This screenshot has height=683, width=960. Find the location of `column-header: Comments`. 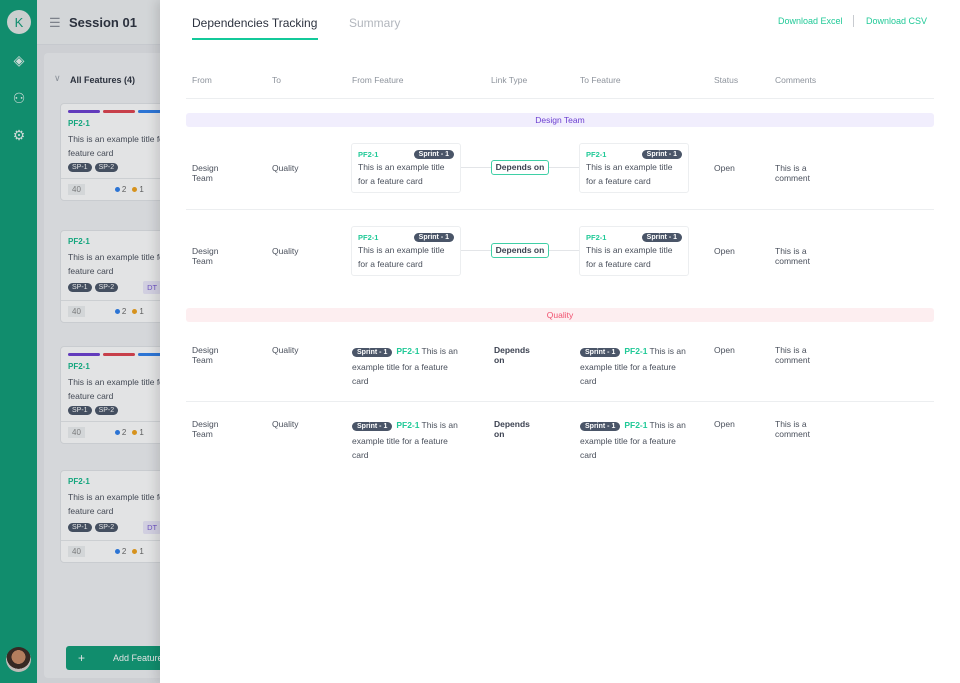

column-header: Comments is located at coordinates (795, 80).